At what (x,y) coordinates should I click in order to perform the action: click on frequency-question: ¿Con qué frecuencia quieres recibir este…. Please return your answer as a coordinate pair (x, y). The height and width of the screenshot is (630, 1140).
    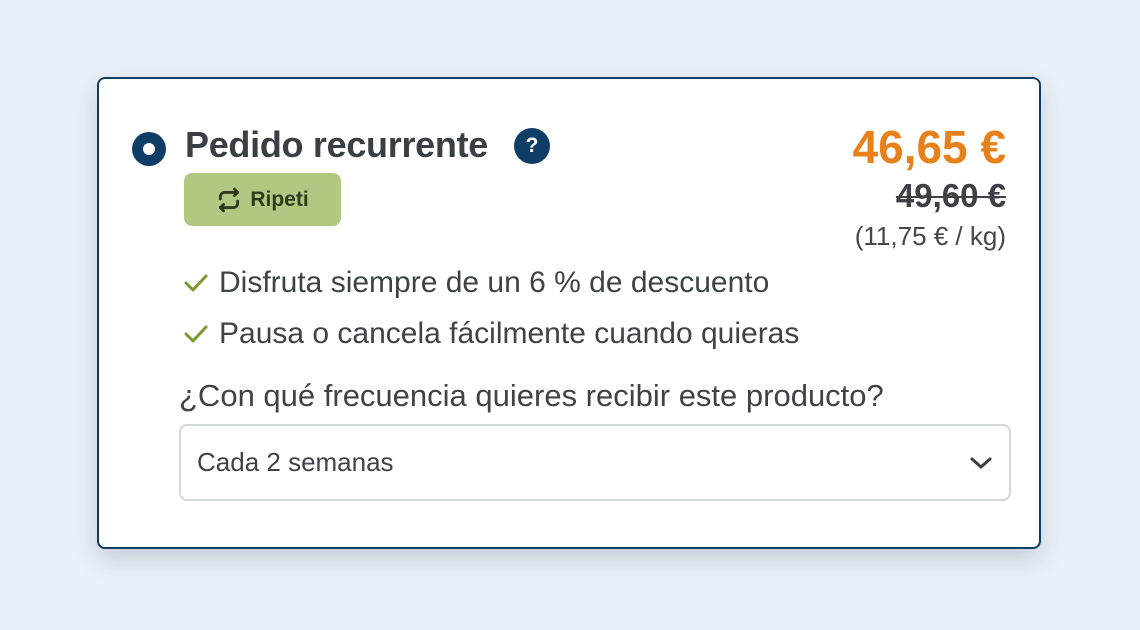
    Looking at the image, I should click on (531, 395).